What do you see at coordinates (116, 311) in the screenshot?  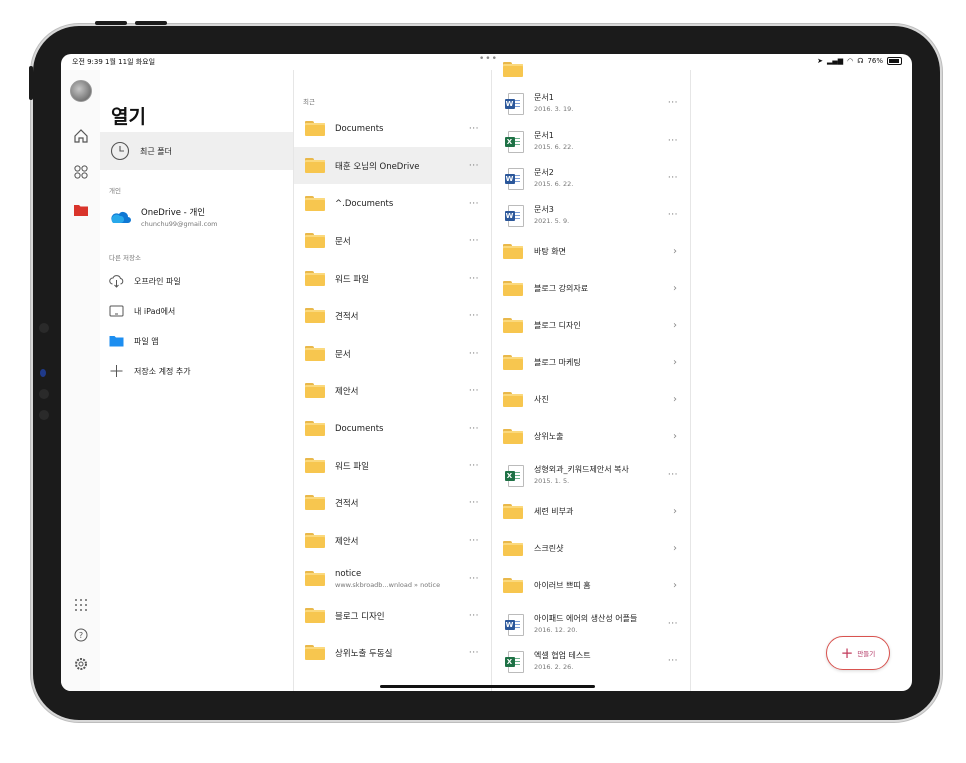 I see `ipad-icon` at bounding box center [116, 311].